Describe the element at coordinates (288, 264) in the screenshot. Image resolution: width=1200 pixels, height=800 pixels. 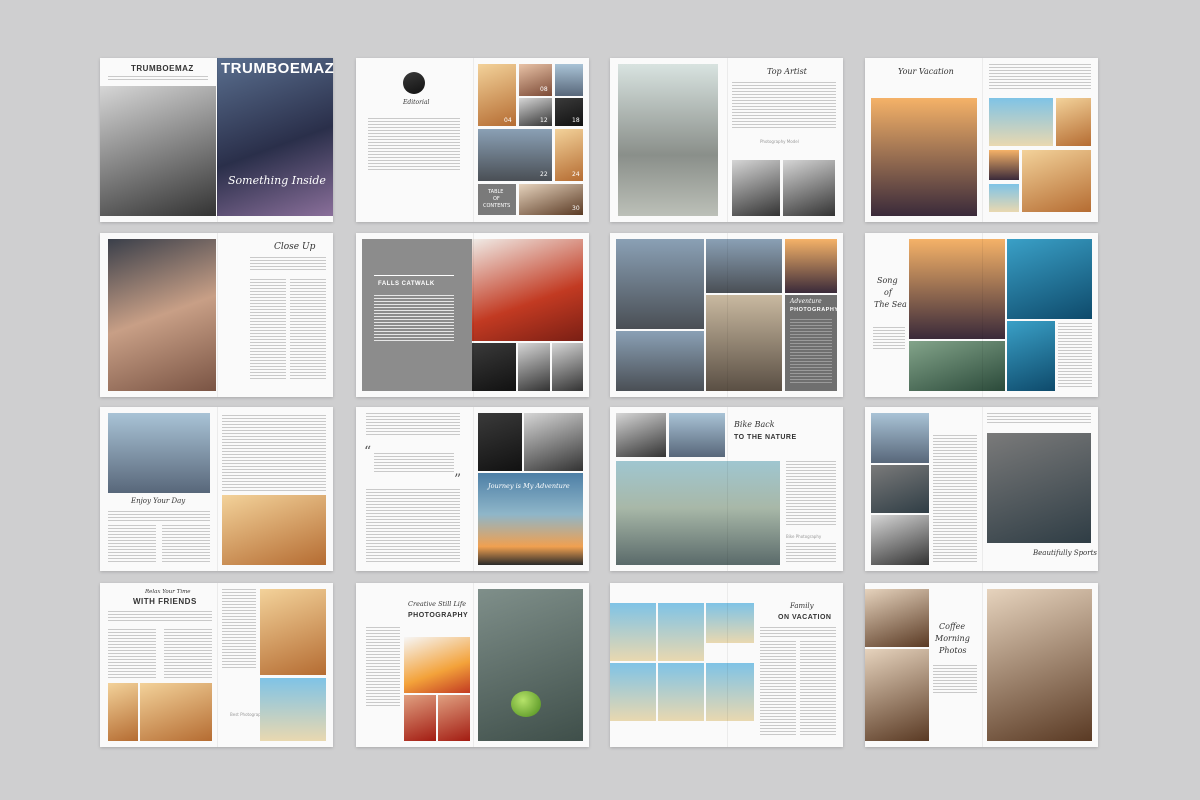
I see `close-up-intro` at that location.